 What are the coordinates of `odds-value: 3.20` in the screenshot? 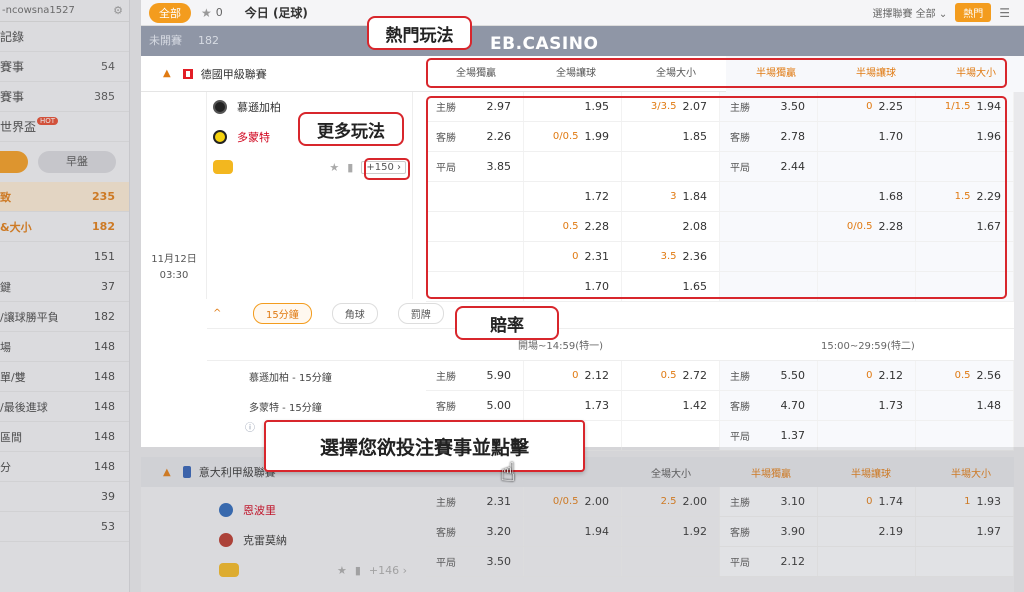 It's located at (499, 531).